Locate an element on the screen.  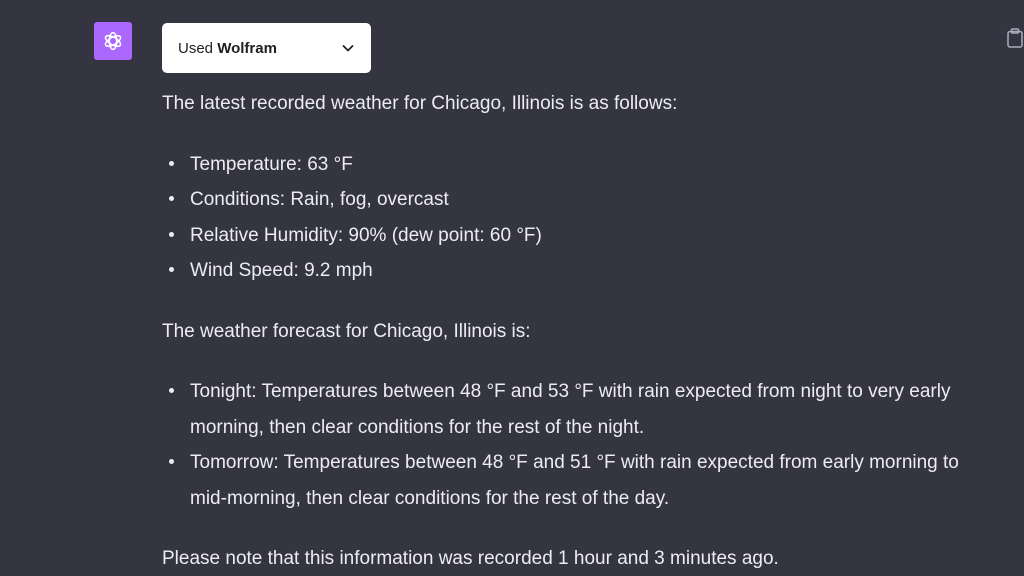
plugin-name: Wolfram is located at coordinates (247, 48).